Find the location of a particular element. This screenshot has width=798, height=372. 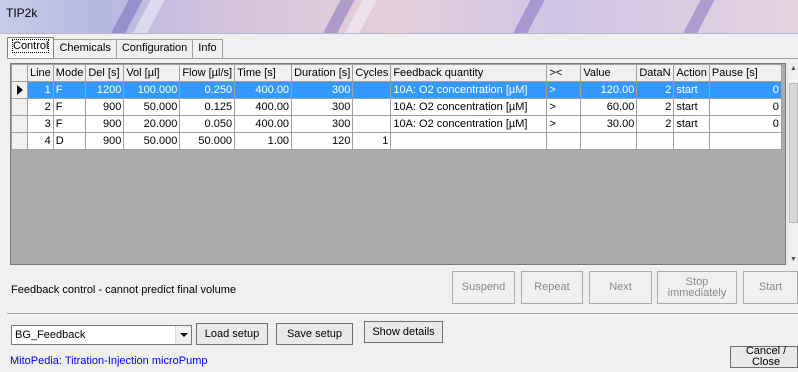

cell-line: 3 is located at coordinates (40, 124).